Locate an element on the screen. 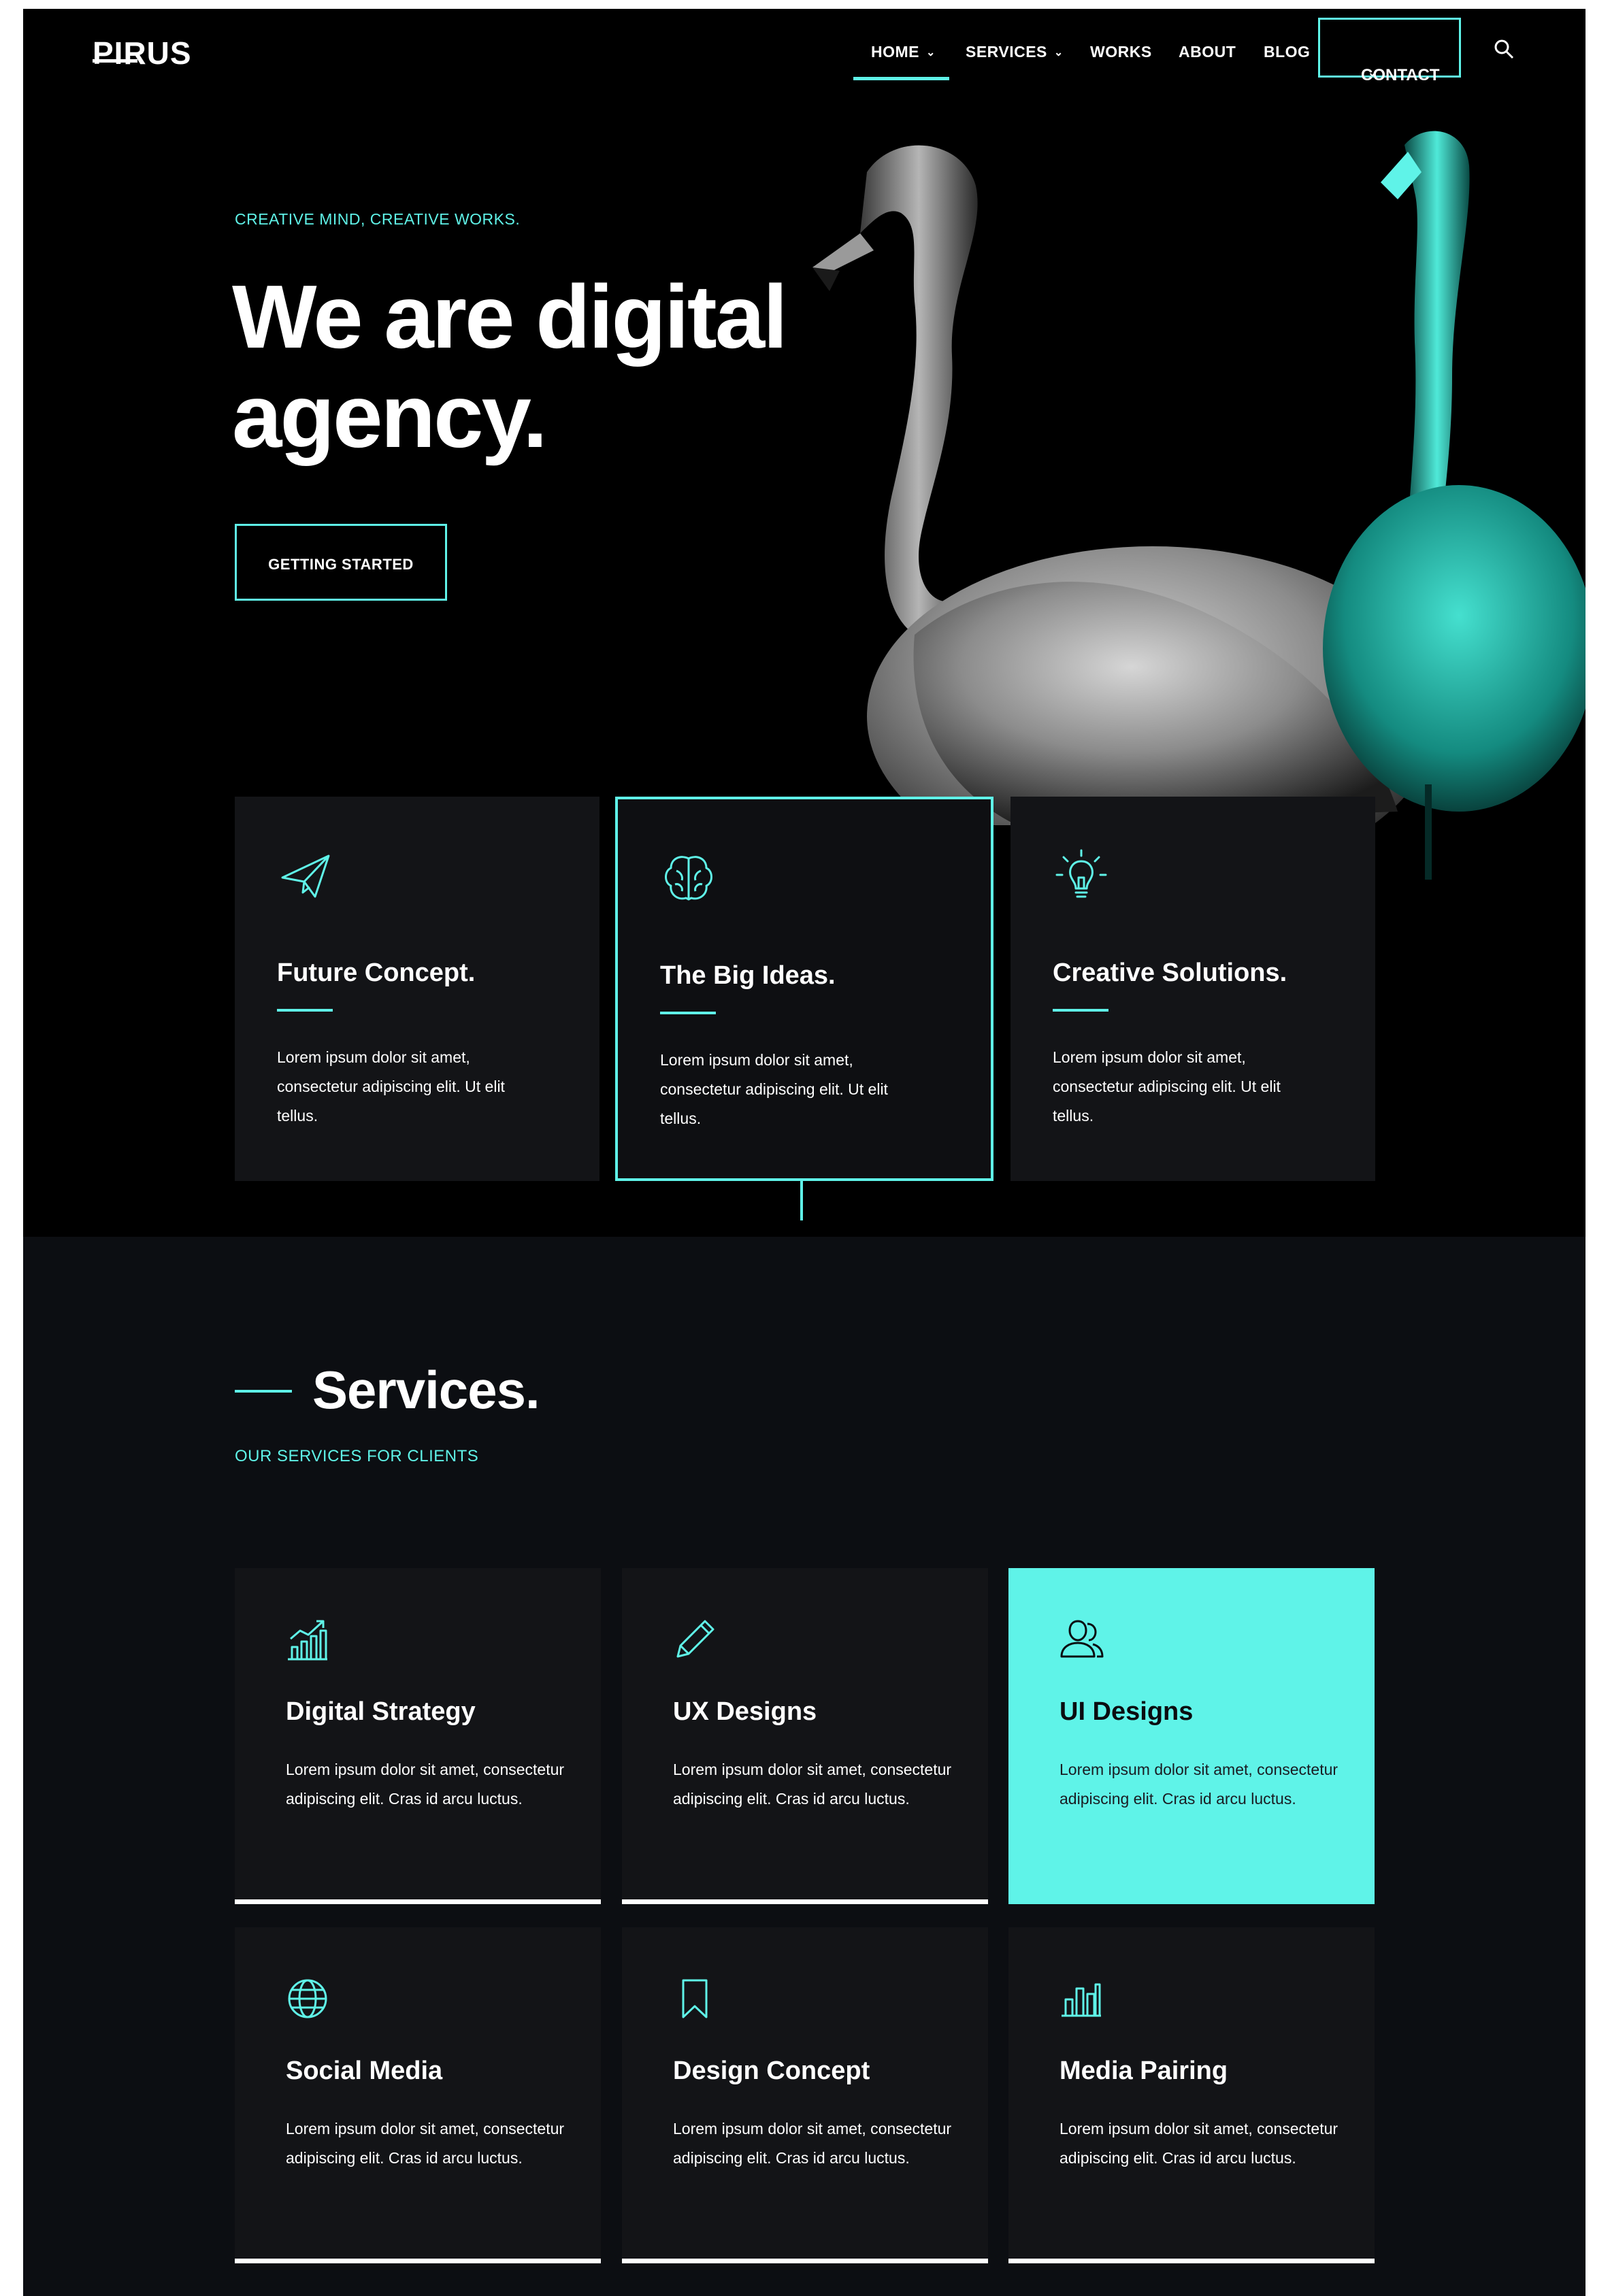 The image size is (1610, 2296). nav-about: ABOUT is located at coordinates (1207, 52).